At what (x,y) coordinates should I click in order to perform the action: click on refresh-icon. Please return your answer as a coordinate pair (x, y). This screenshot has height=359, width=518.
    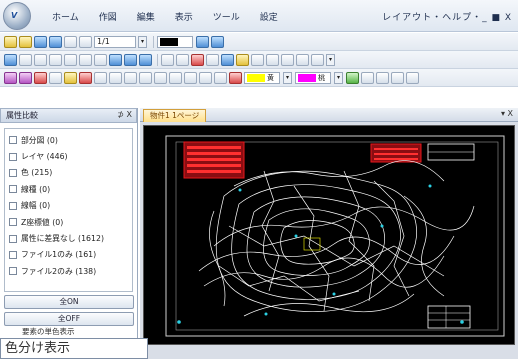
    Looking at the image, I should click on (145, 59).